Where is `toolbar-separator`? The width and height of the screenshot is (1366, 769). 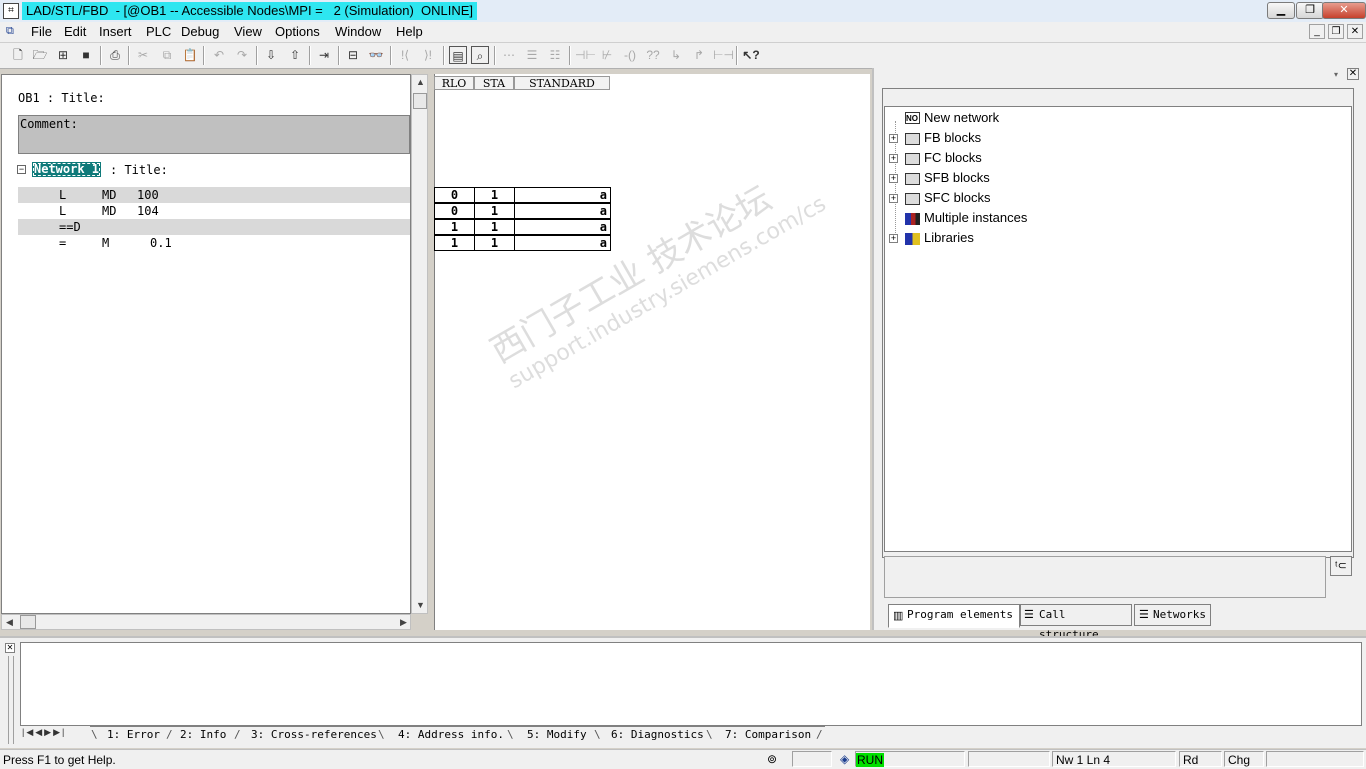 toolbar-separator is located at coordinates (737, 55).